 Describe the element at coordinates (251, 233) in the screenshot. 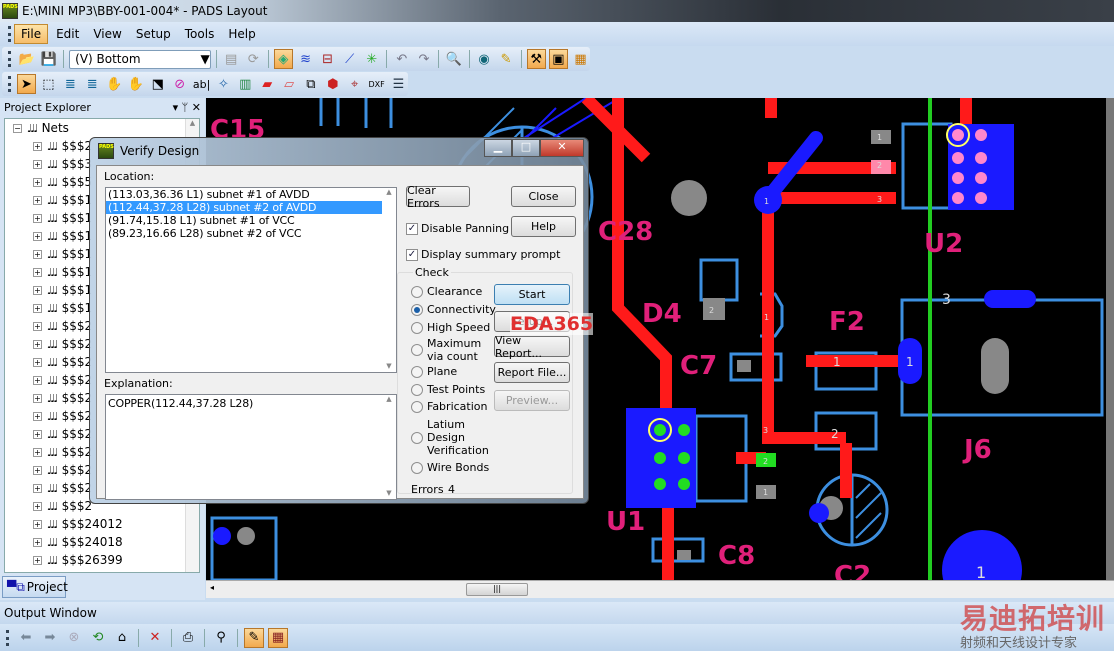

I see `location-item: (89.23,16.66 L28) subnet #2 of VCC` at that location.